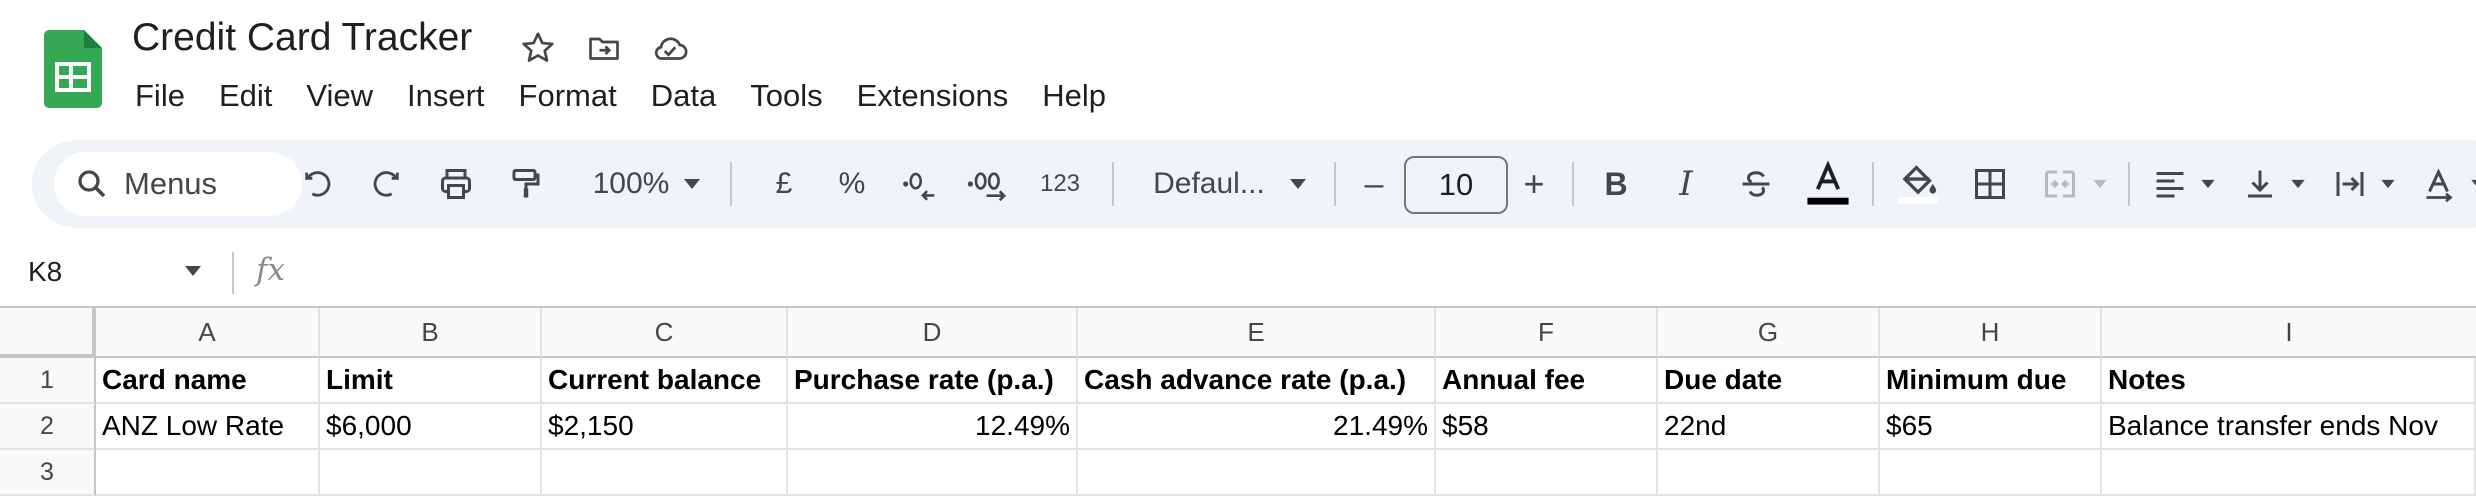  What do you see at coordinates (1991, 333) in the screenshot?
I see `column-header-h: H` at bounding box center [1991, 333].